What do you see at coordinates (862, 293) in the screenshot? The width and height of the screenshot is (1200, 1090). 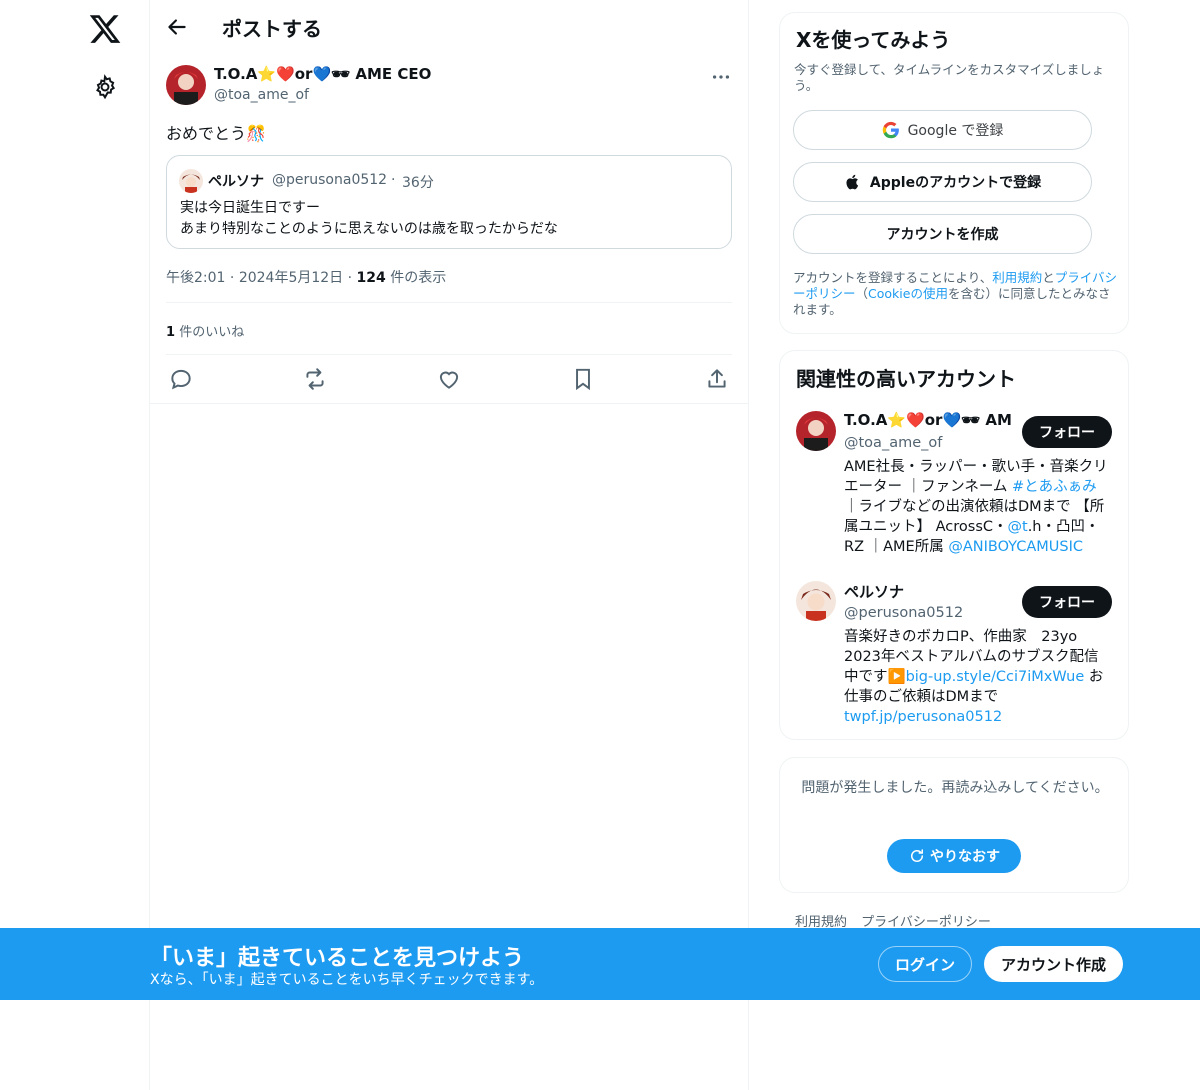 I see `terms-paren: （` at bounding box center [862, 293].